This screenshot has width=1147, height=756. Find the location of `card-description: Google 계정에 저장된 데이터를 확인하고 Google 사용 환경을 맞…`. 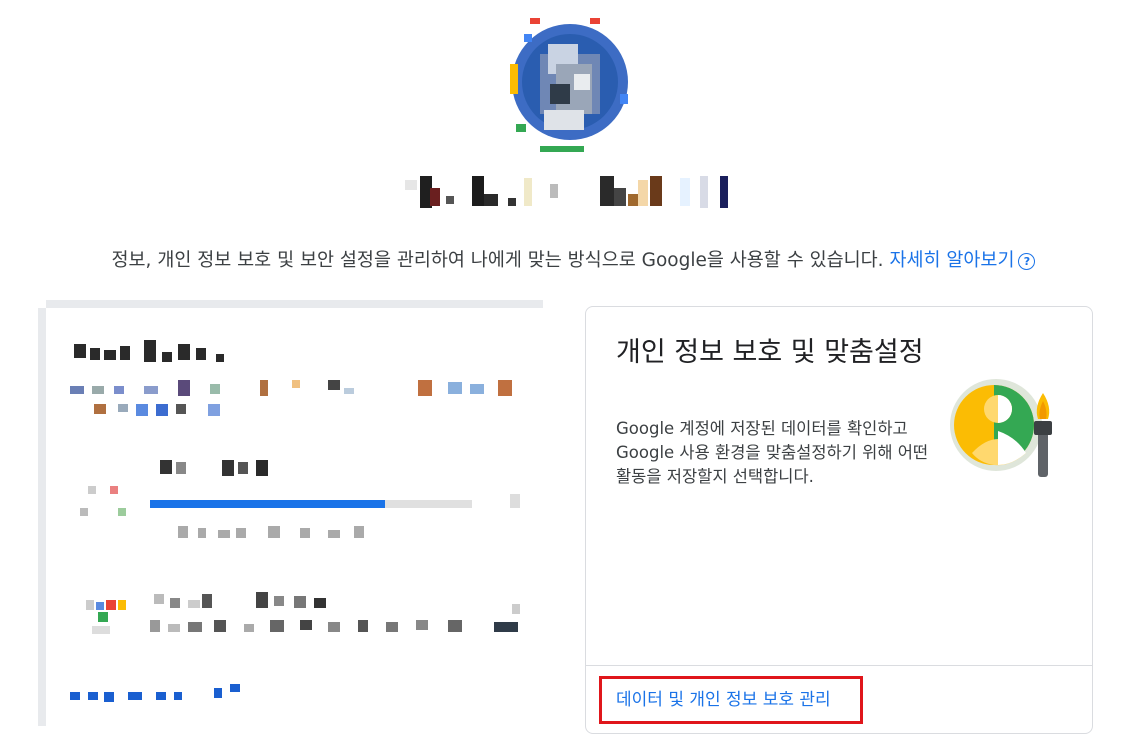

card-description: Google 계정에 저장된 데이터를 확인하고 Google 사용 환경을 맞… is located at coordinates (772, 452).